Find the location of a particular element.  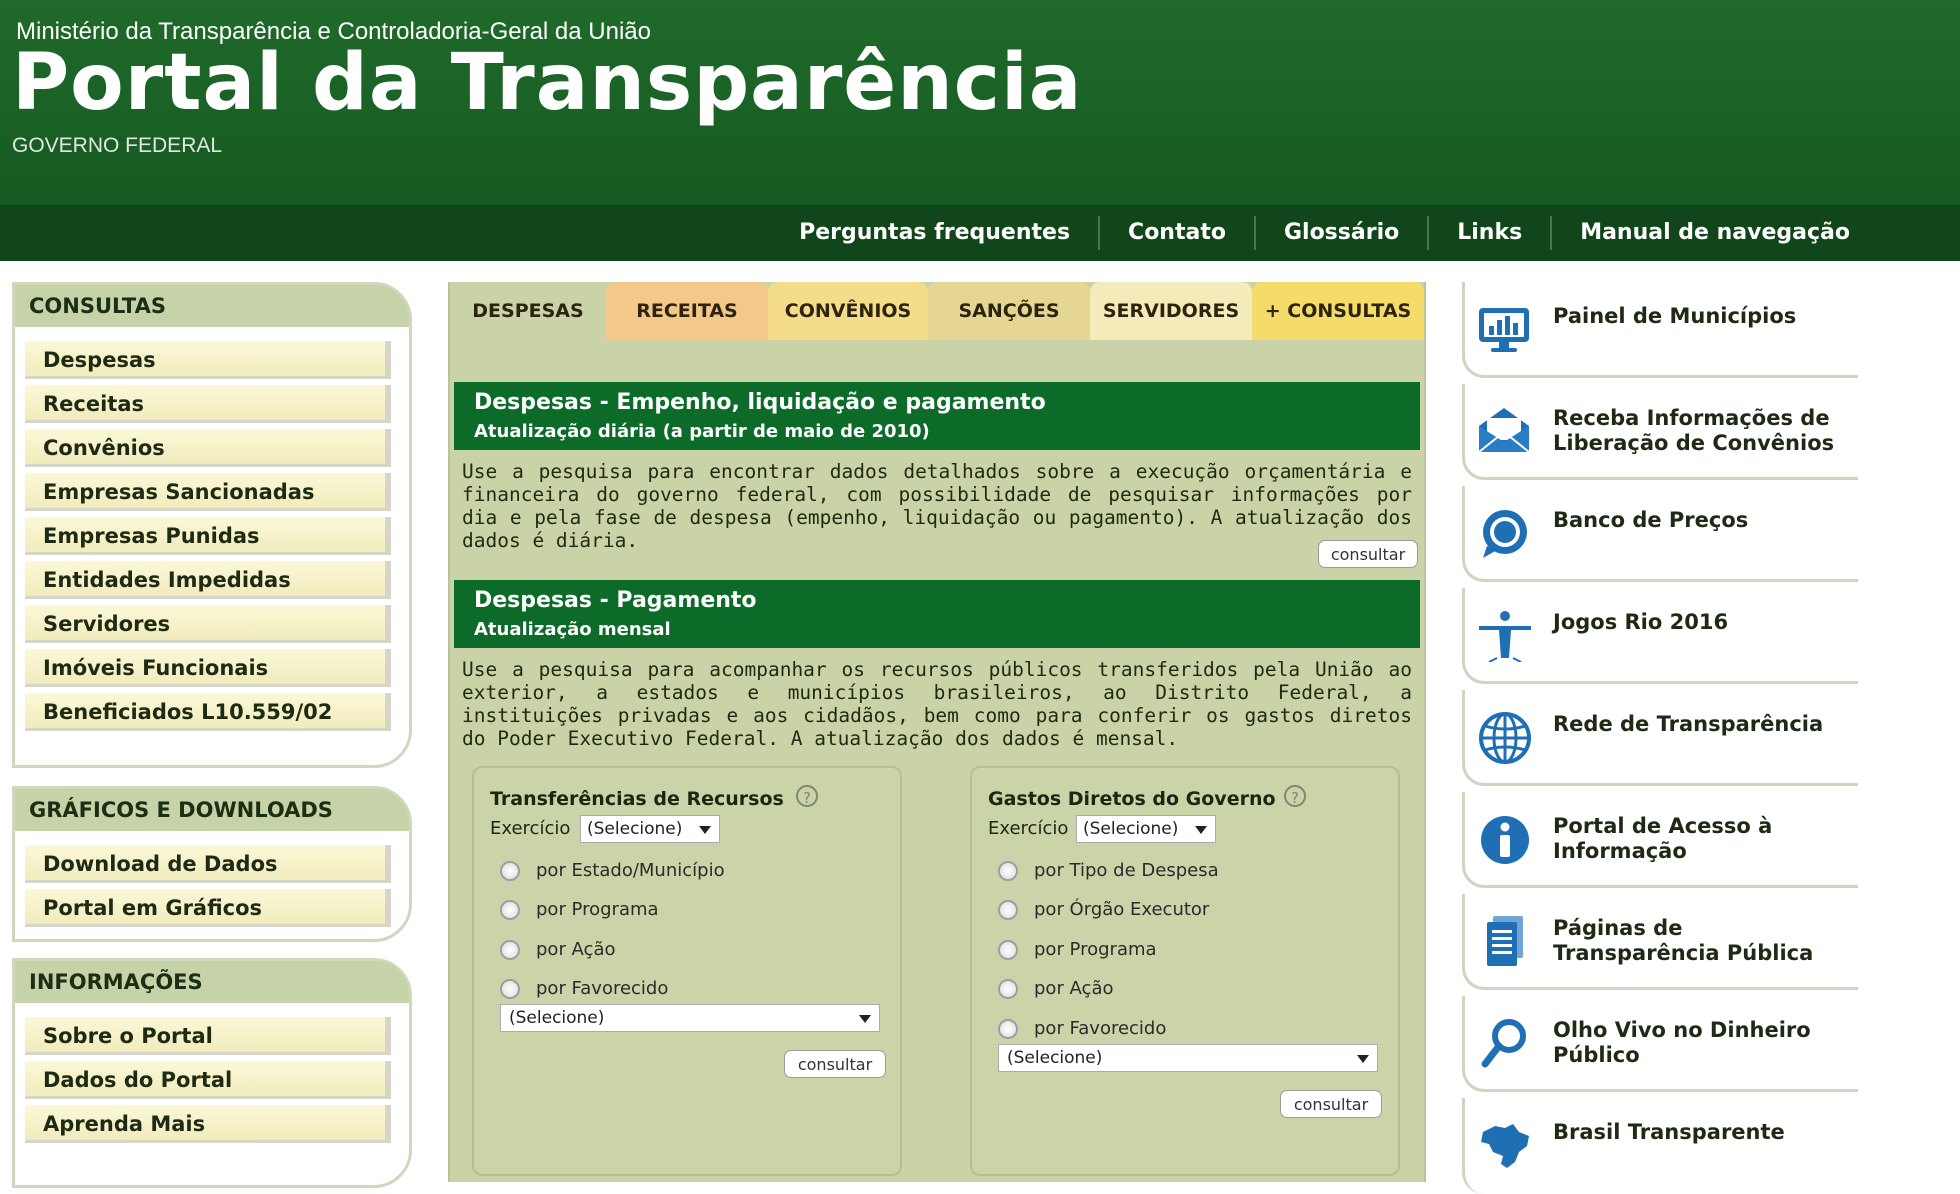

radio-label: por Estado/Município is located at coordinates (630, 870).